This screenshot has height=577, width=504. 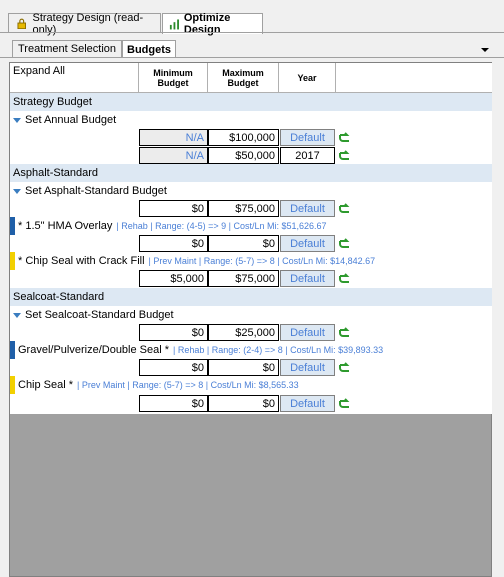 I want to click on group-title: Set Annual Budget, so click(x=71, y=120).